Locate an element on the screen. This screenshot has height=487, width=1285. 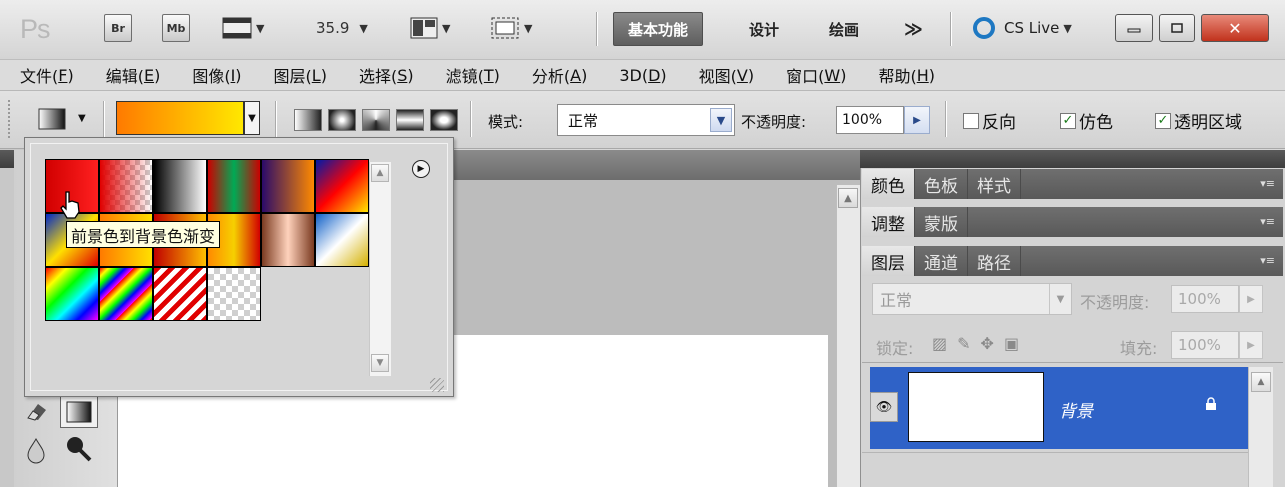
gradient-tool-button is located at coordinates (79, 412).